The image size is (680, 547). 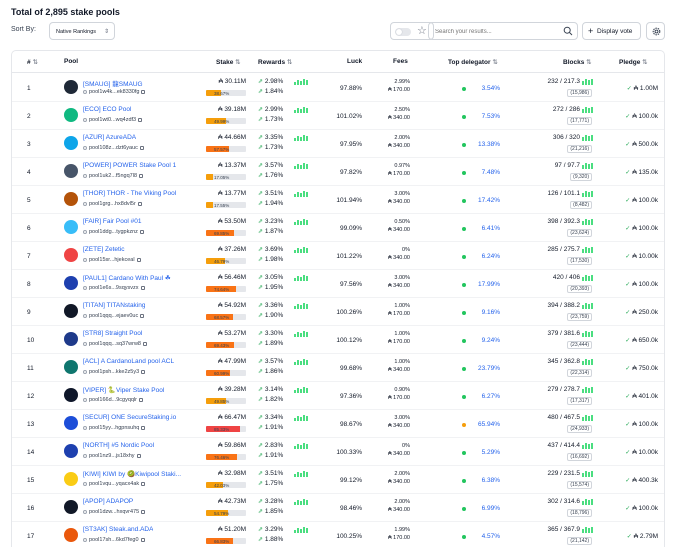 What do you see at coordinates (228, 62) in the screenshot?
I see `col-stake: Stake ⇅` at bounding box center [228, 62].